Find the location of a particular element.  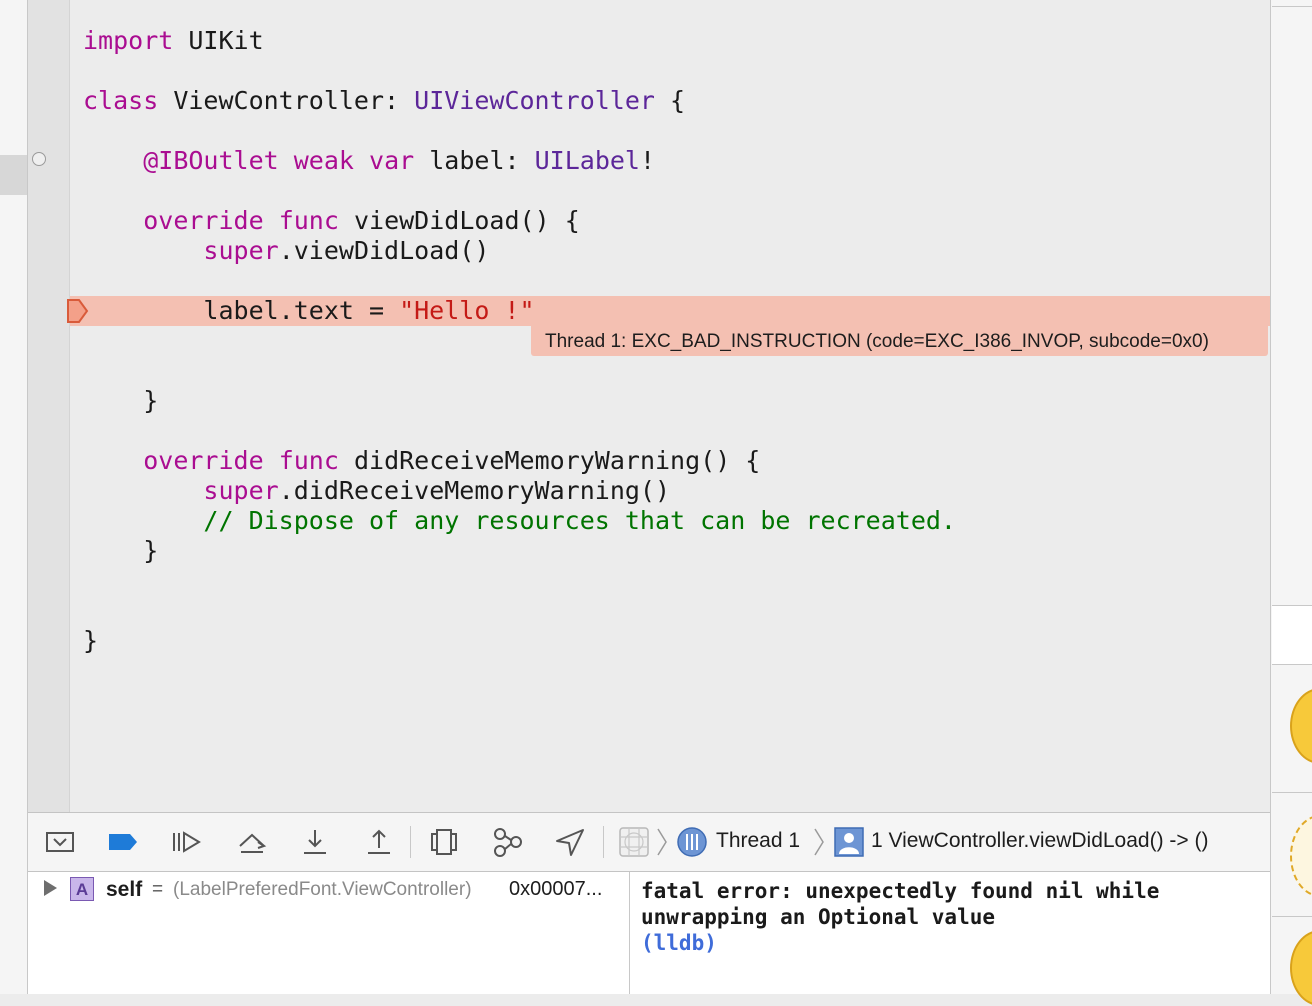

code-token: UIKit is located at coordinates (218, 40).